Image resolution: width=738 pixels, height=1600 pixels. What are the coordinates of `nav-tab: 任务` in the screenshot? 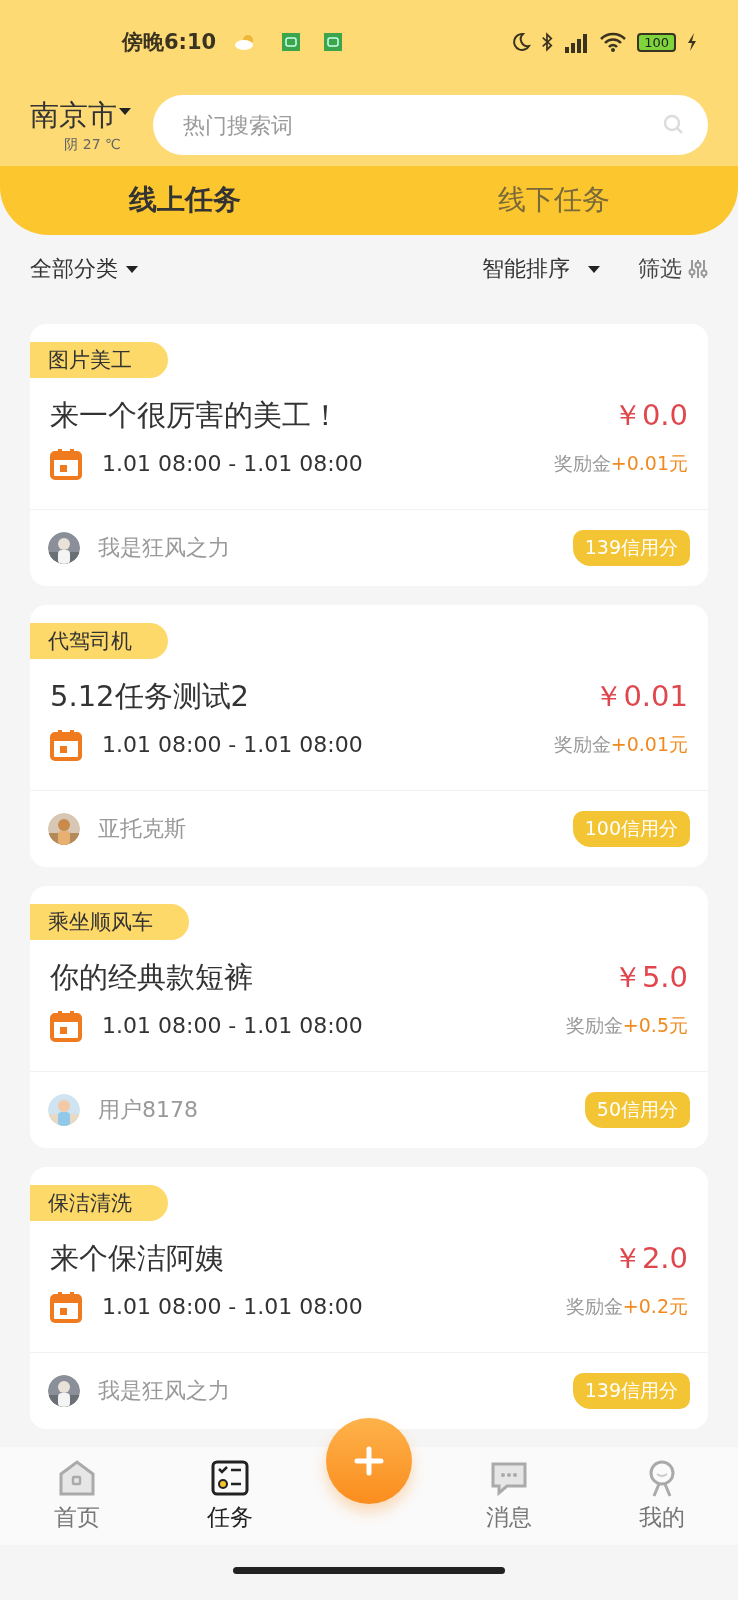 It's located at (229, 1496).